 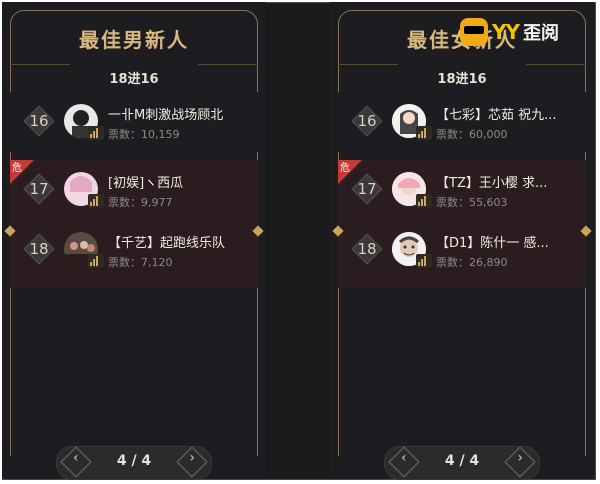 What do you see at coordinates (472, 202) in the screenshot?
I see `vote-count: 票数：55,603` at bounding box center [472, 202].